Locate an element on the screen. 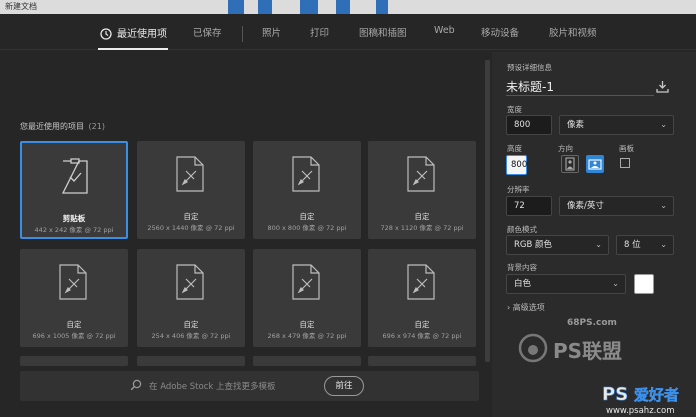 This screenshot has height=417, width=696. stock-search-input: 在 Adobe Stock 上查找更多模板 is located at coordinates (212, 386).